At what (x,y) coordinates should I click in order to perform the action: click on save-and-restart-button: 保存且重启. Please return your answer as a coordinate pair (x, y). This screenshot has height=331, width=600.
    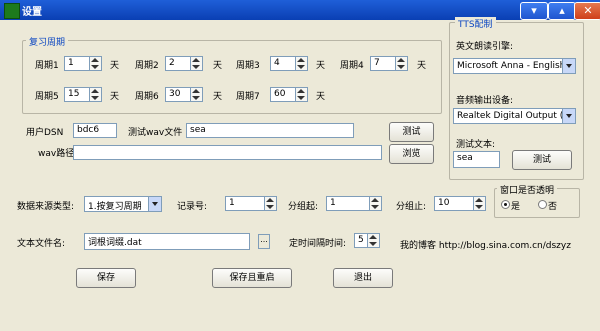
    Looking at the image, I should click on (252, 278).